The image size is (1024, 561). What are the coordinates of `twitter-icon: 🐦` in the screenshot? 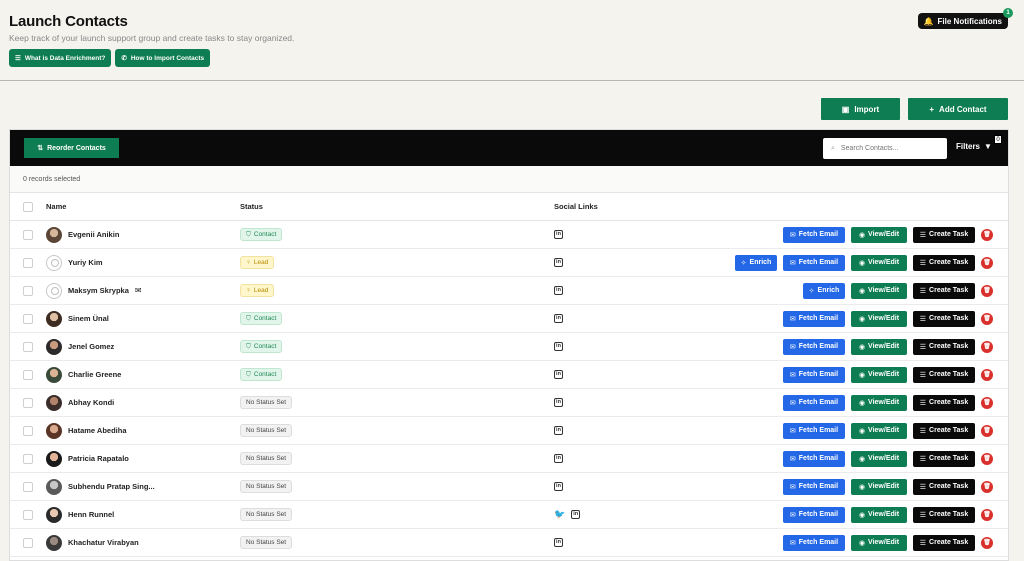 It's located at (559, 514).